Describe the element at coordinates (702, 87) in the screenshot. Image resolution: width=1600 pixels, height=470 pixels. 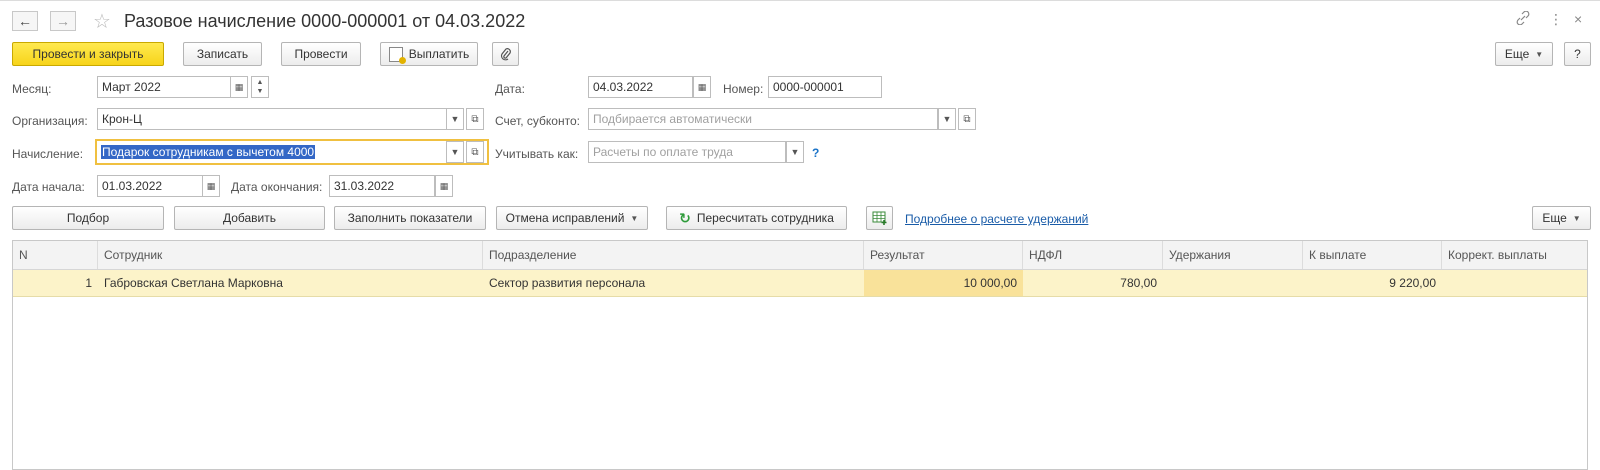
I see `date-calendar-icon: ▦` at that location.